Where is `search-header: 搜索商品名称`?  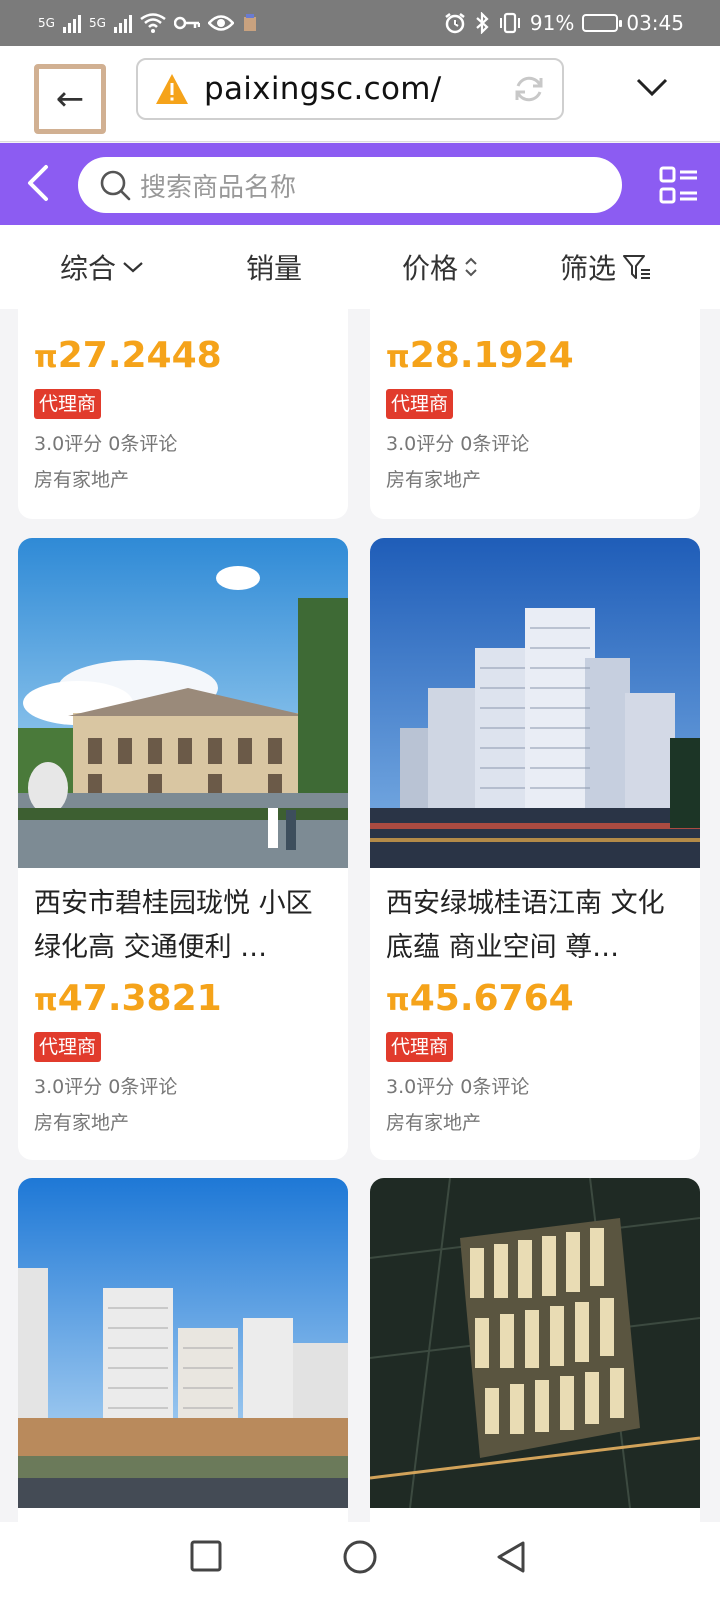
search-header: 搜索商品名称 is located at coordinates (360, 184).